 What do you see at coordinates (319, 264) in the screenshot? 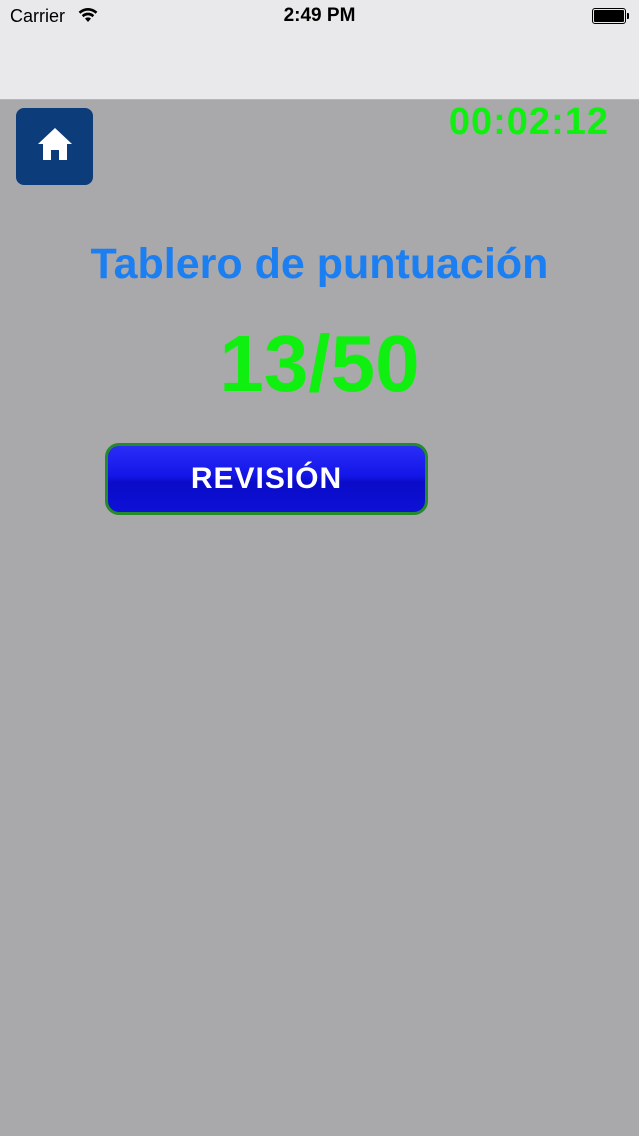
I see `scoreboard-title: Tablero de puntuación` at bounding box center [319, 264].